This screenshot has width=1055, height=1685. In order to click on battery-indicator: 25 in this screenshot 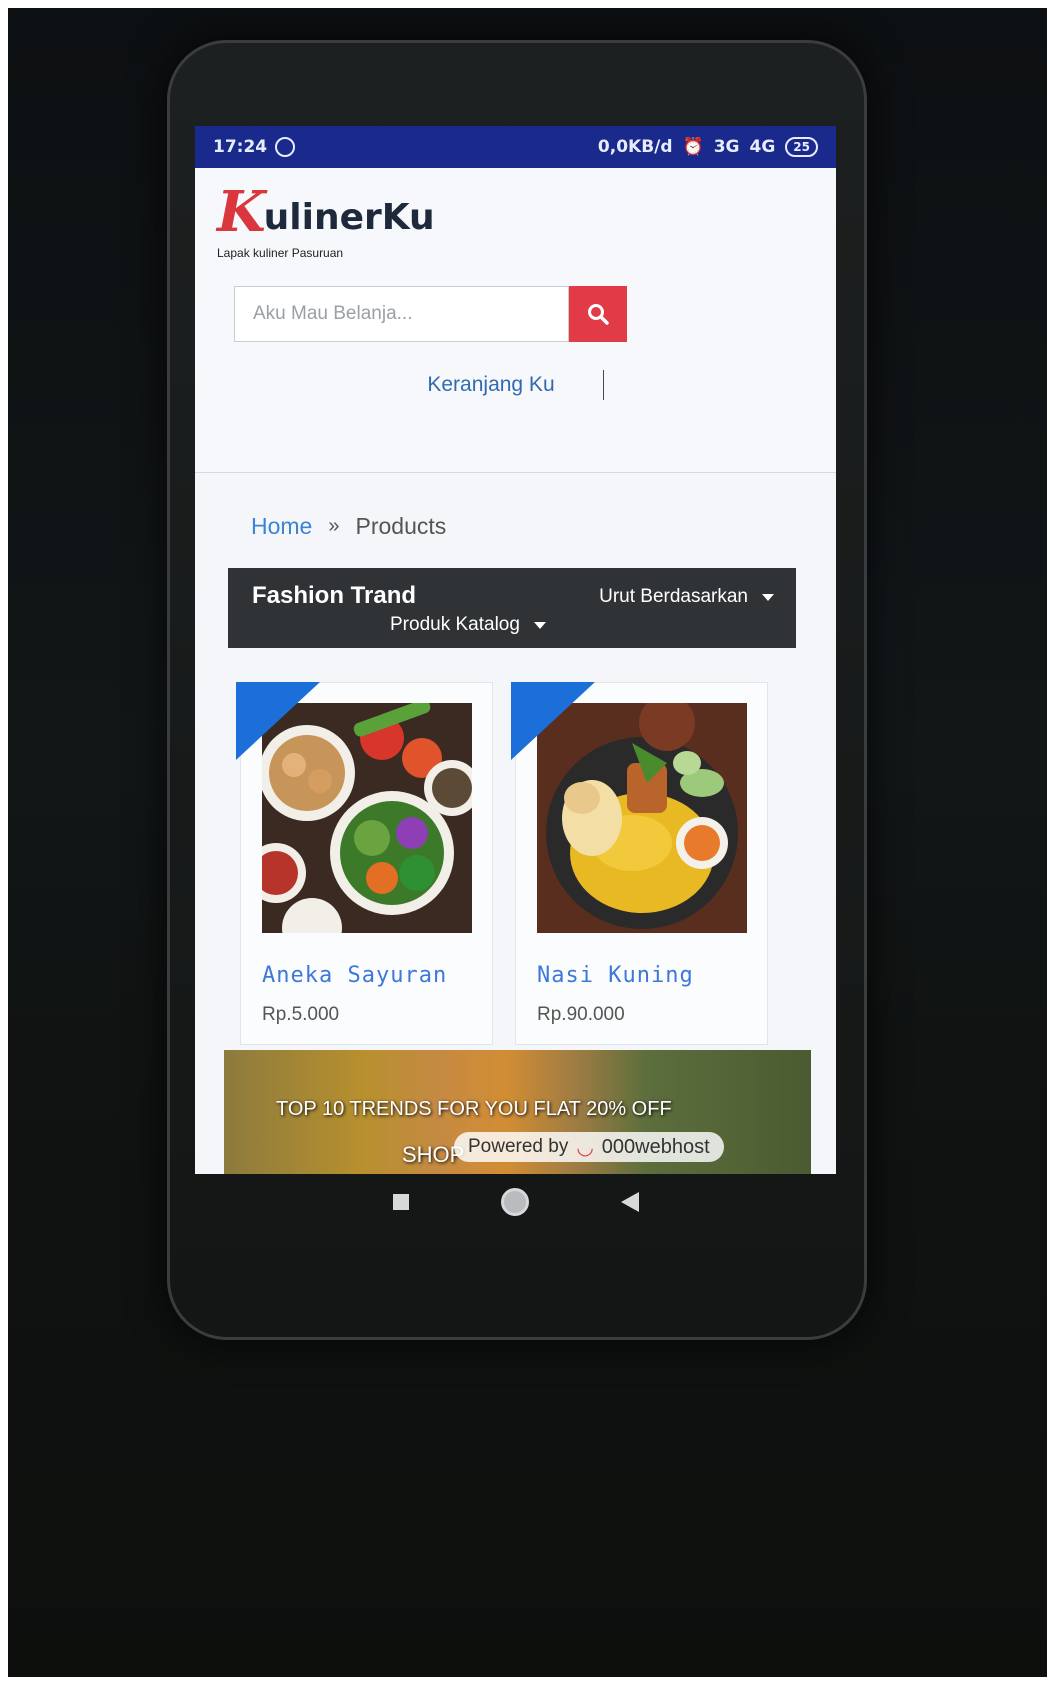, I will do `click(801, 147)`.